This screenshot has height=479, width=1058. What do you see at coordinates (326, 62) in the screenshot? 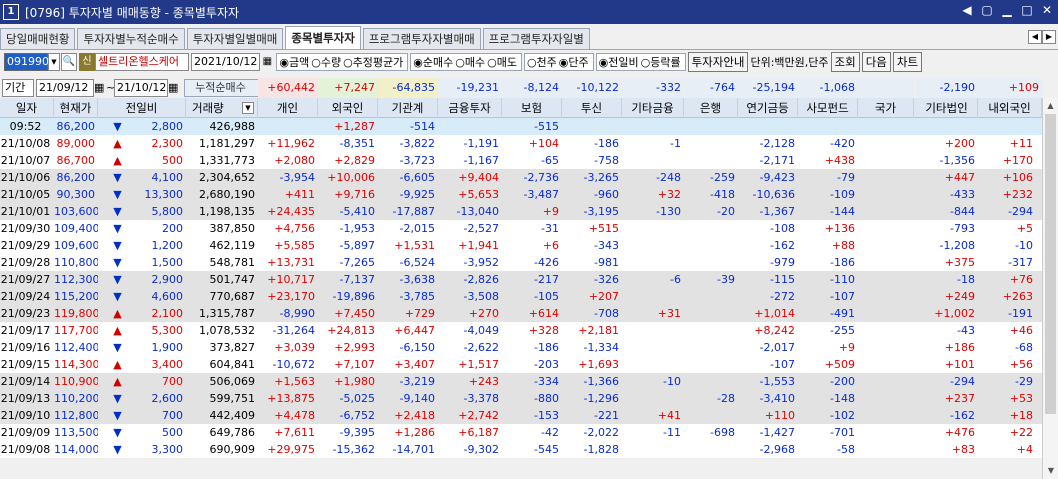
I see `radio-quantity: ○수량` at bounding box center [326, 62].